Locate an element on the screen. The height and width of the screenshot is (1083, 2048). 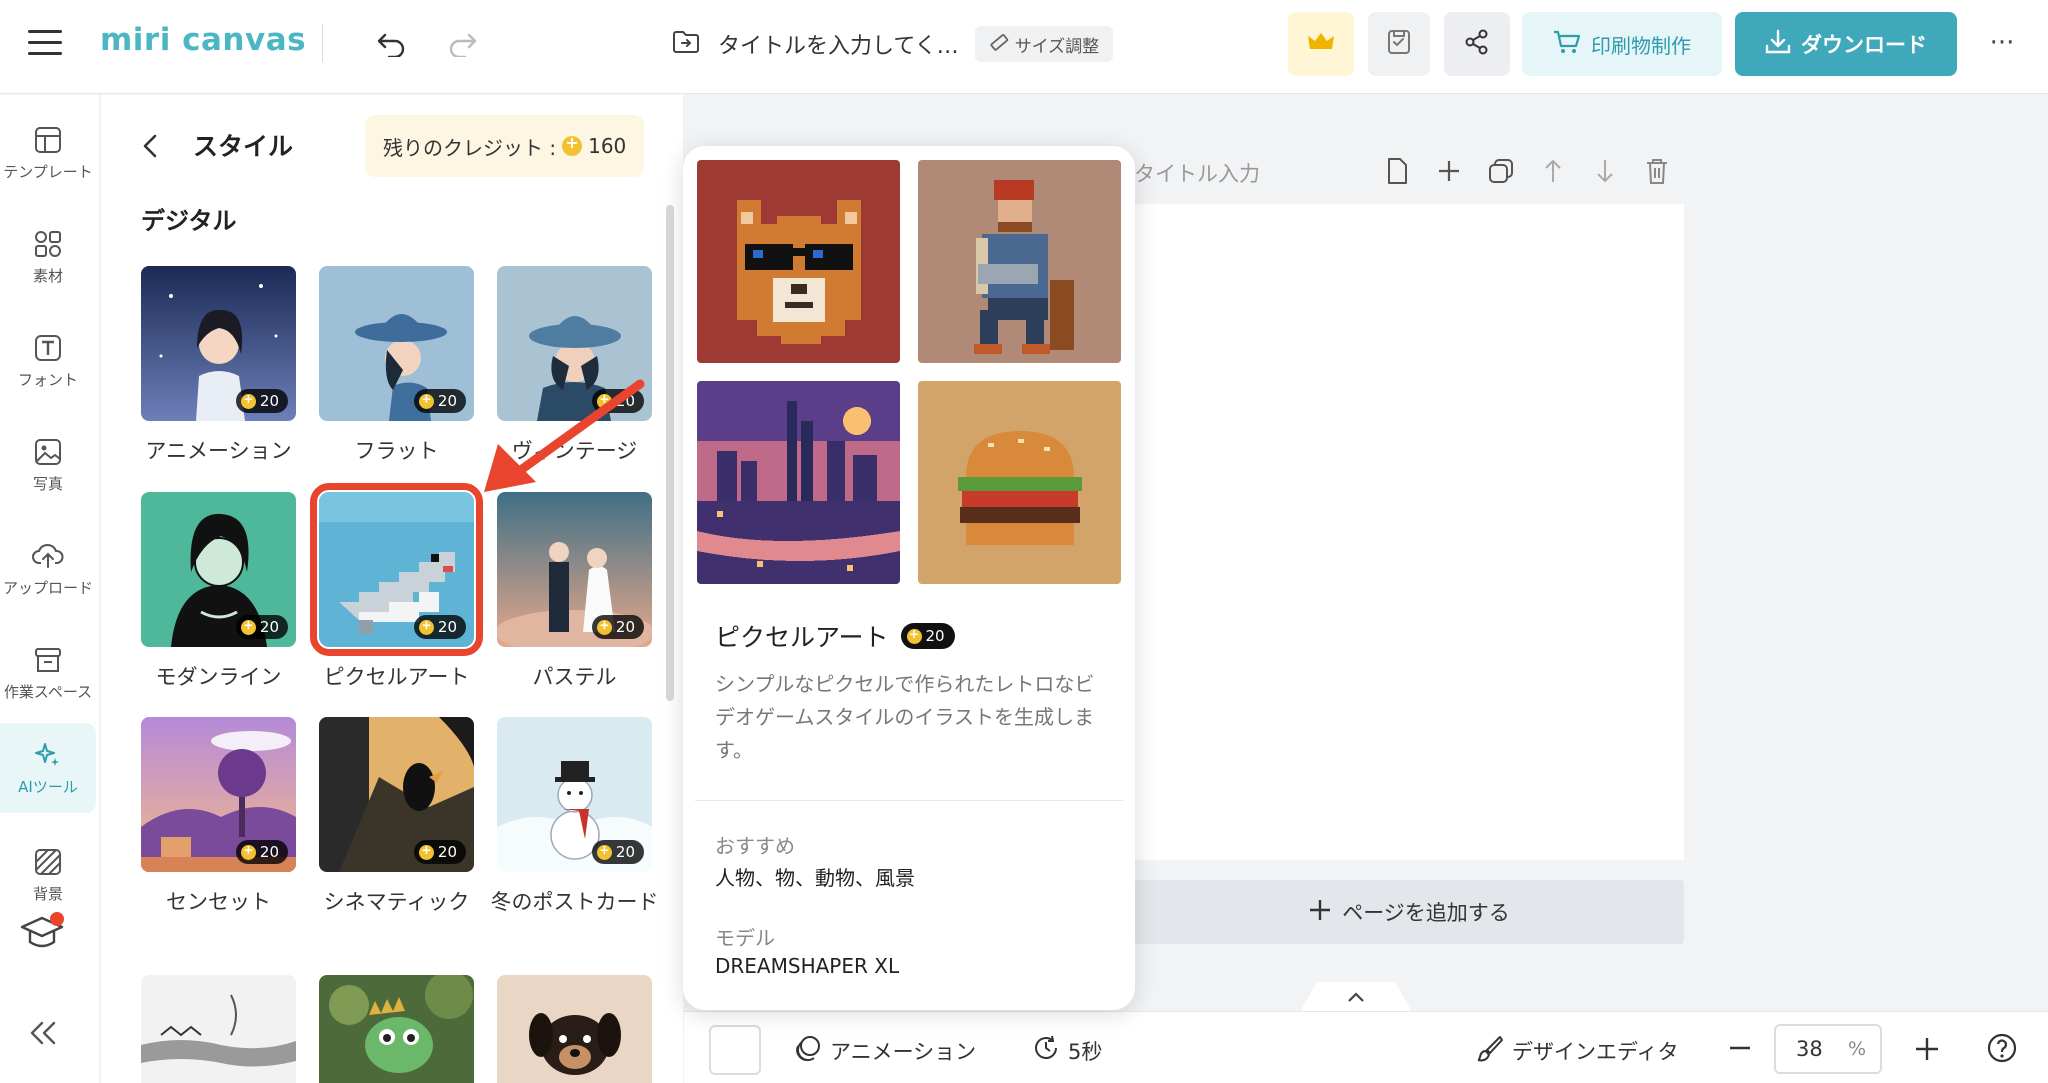
document-title-area: タイトルを入力してく… サイズ調整 is located at coordinates (893, 44).